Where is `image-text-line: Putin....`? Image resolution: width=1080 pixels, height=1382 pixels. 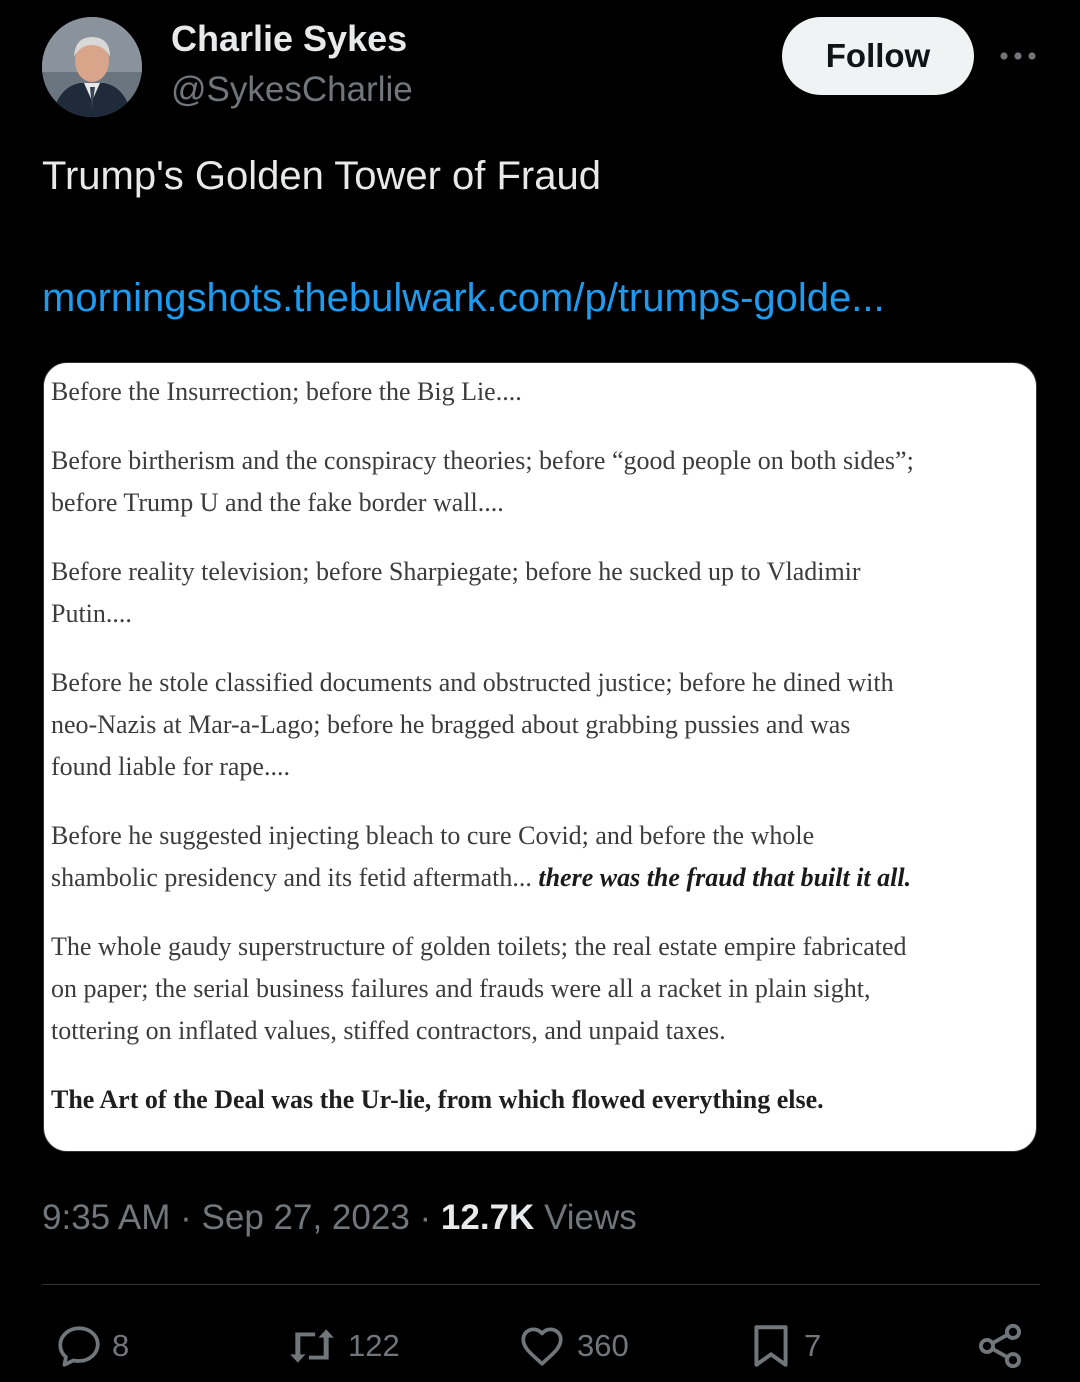
image-text-line: Putin.... is located at coordinates (91, 613).